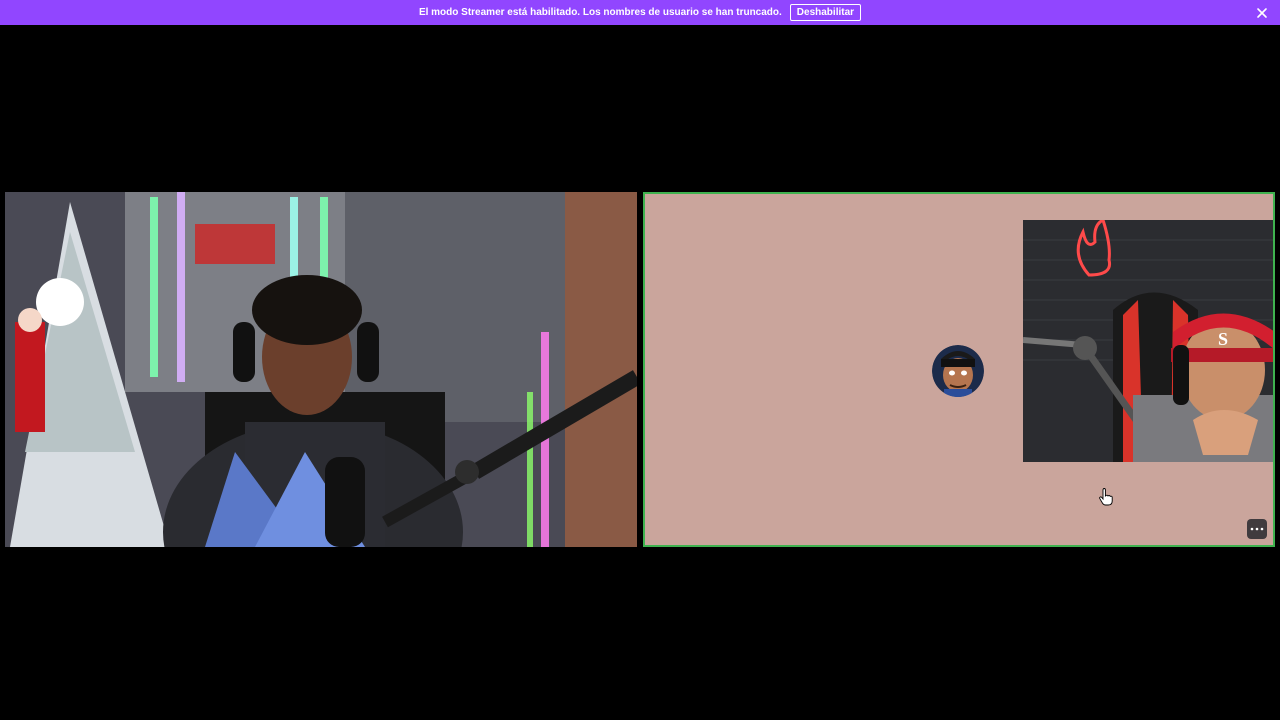  What do you see at coordinates (825, 12) in the screenshot?
I see `disable-streamer-mode-button: Deshabilitar` at bounding box center [825, 12].